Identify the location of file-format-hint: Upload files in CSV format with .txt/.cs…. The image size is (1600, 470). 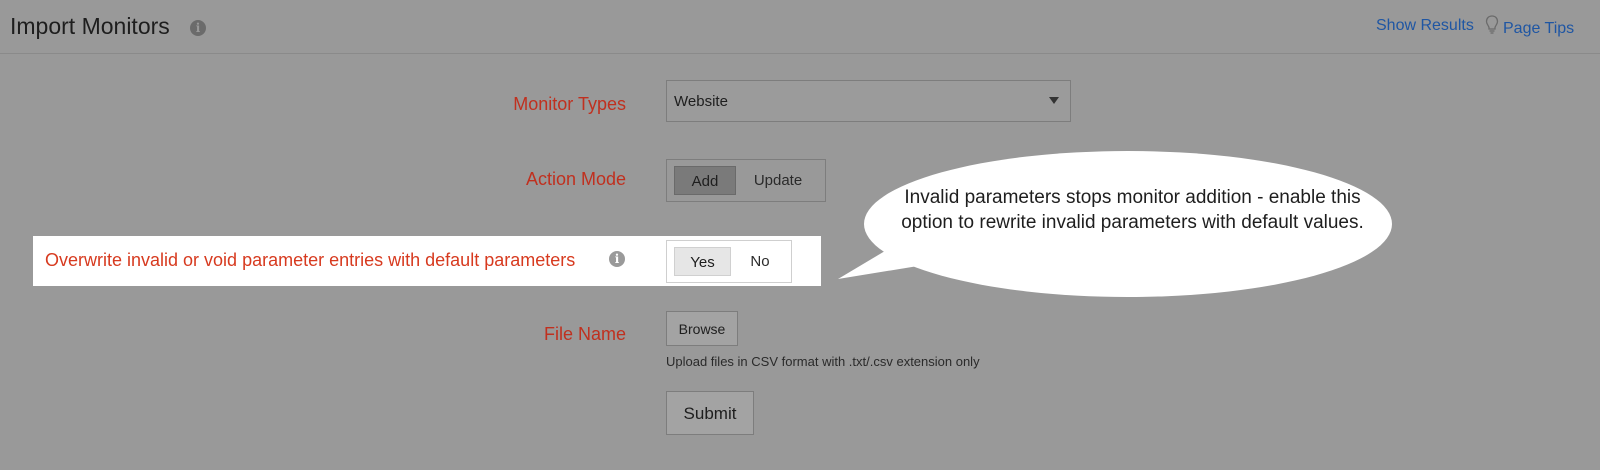
(823, 361).